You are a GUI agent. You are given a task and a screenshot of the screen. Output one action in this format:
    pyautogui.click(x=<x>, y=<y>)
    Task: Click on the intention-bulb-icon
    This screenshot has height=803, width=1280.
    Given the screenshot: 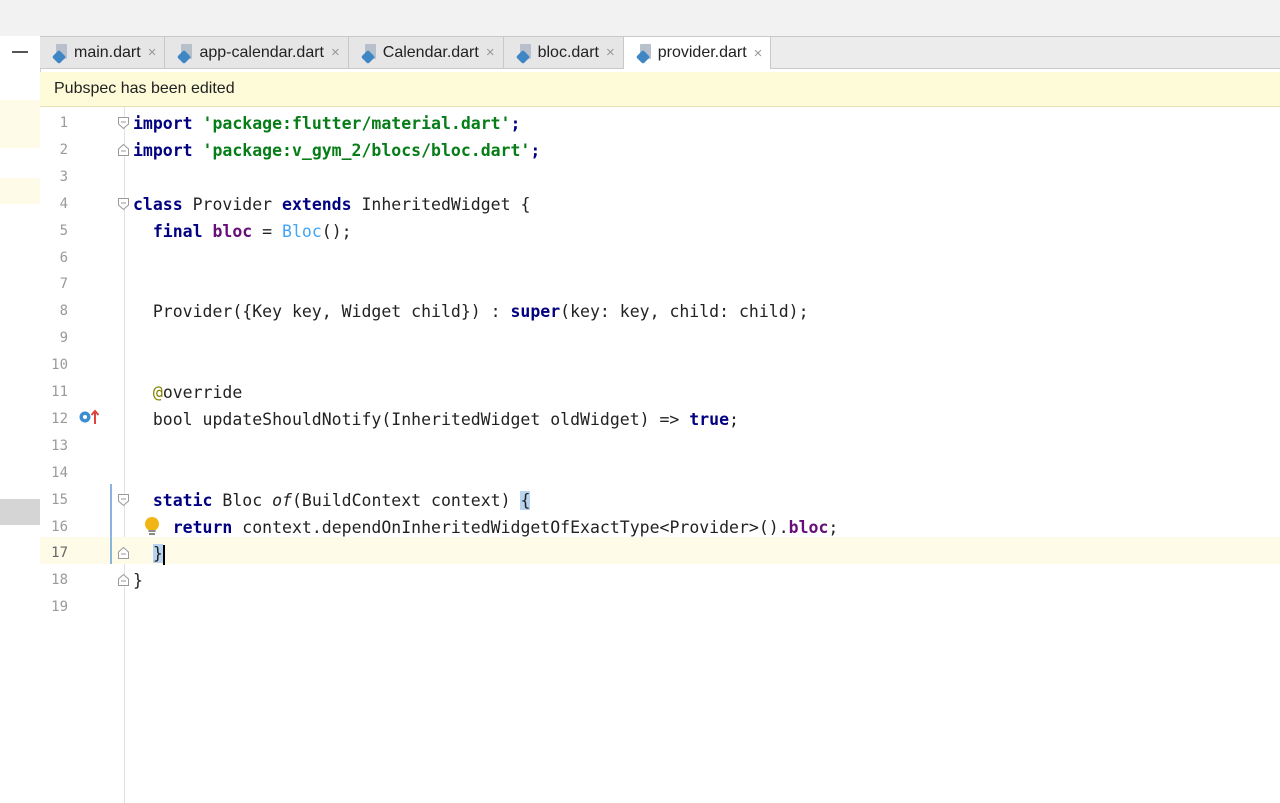 What is the action you would take?
    pyautogui.click(x=152, y=527)
    